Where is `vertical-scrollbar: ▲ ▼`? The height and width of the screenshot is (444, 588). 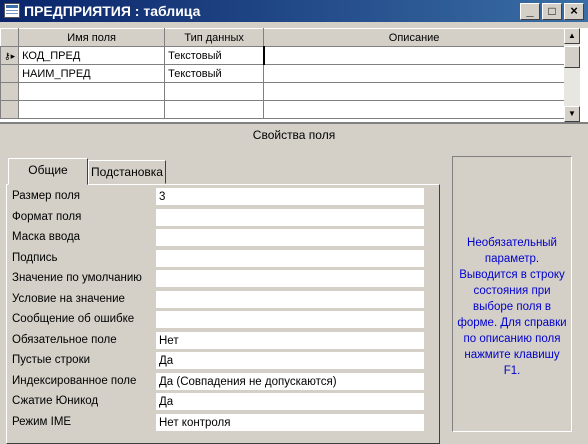 vertical-scrollbar: ▲ ▼ is located at coordinates (572, 75).